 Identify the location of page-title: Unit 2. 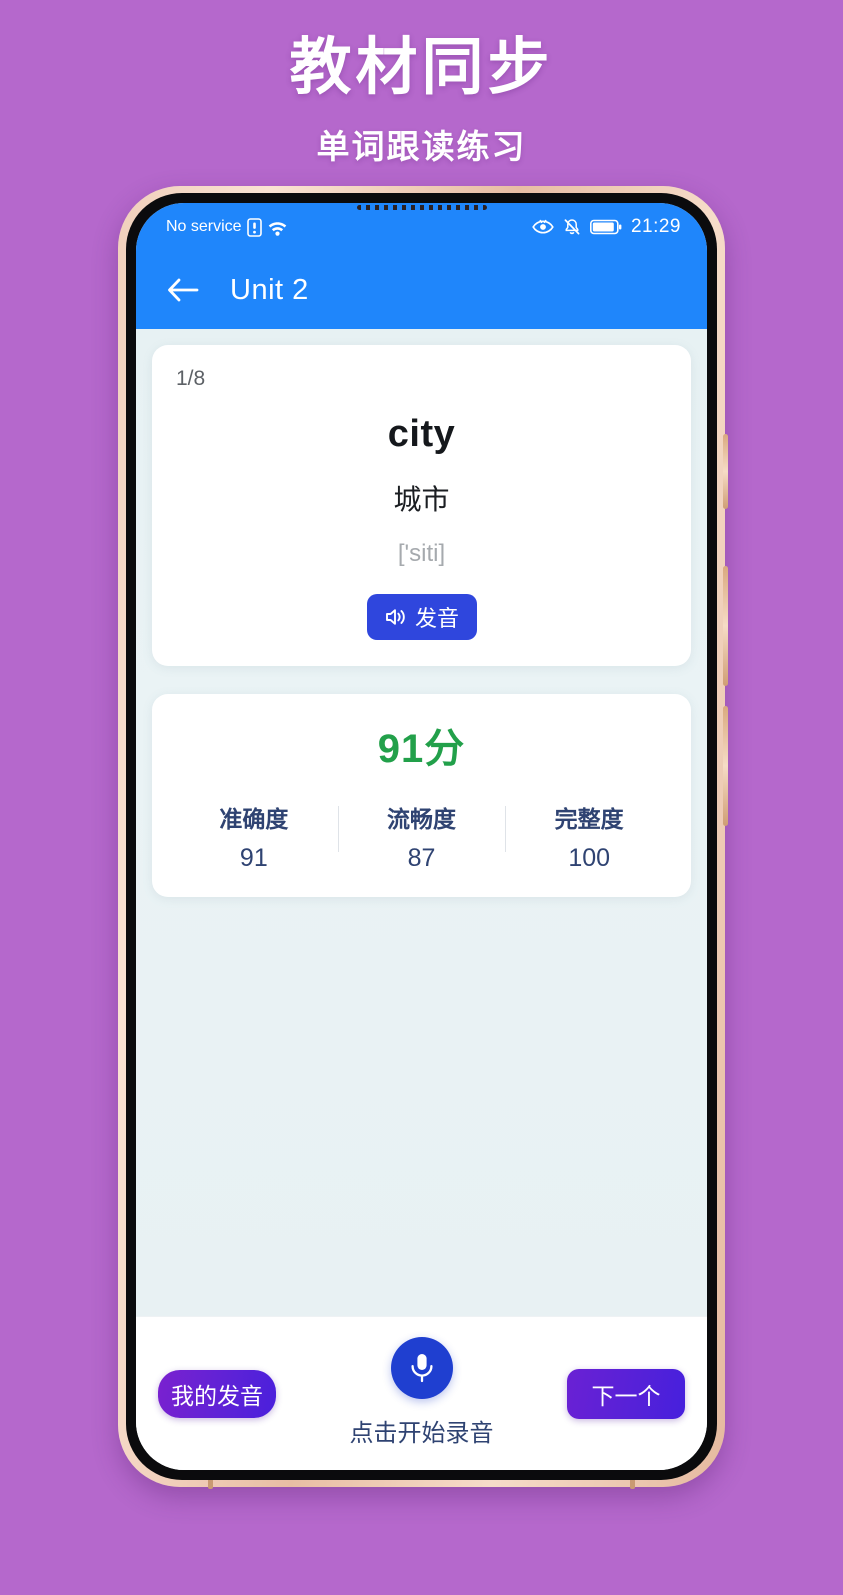
(269, 289).